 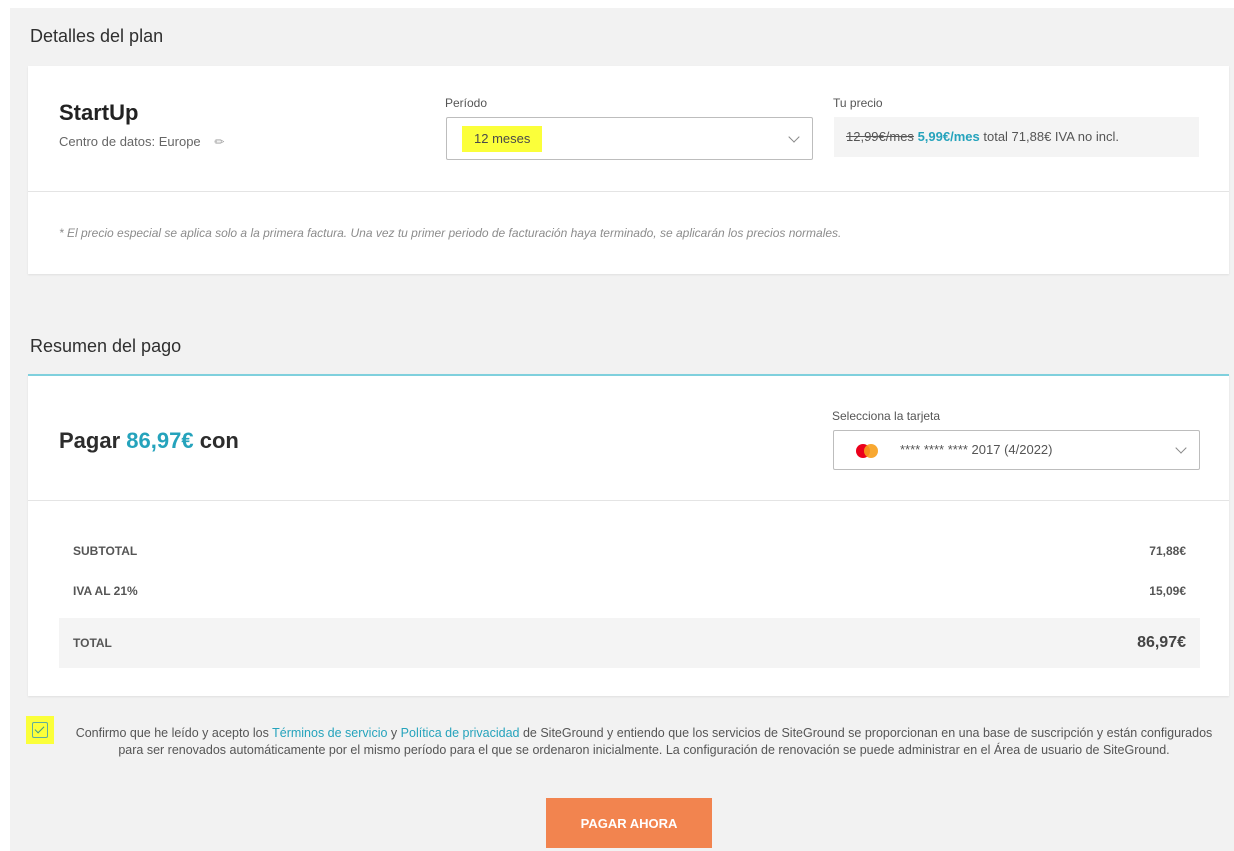 What do you see at coordinates (1167, 551) in the screenshot?
I see `summary-value: 71,88€` at bounding box center [1167, 551].